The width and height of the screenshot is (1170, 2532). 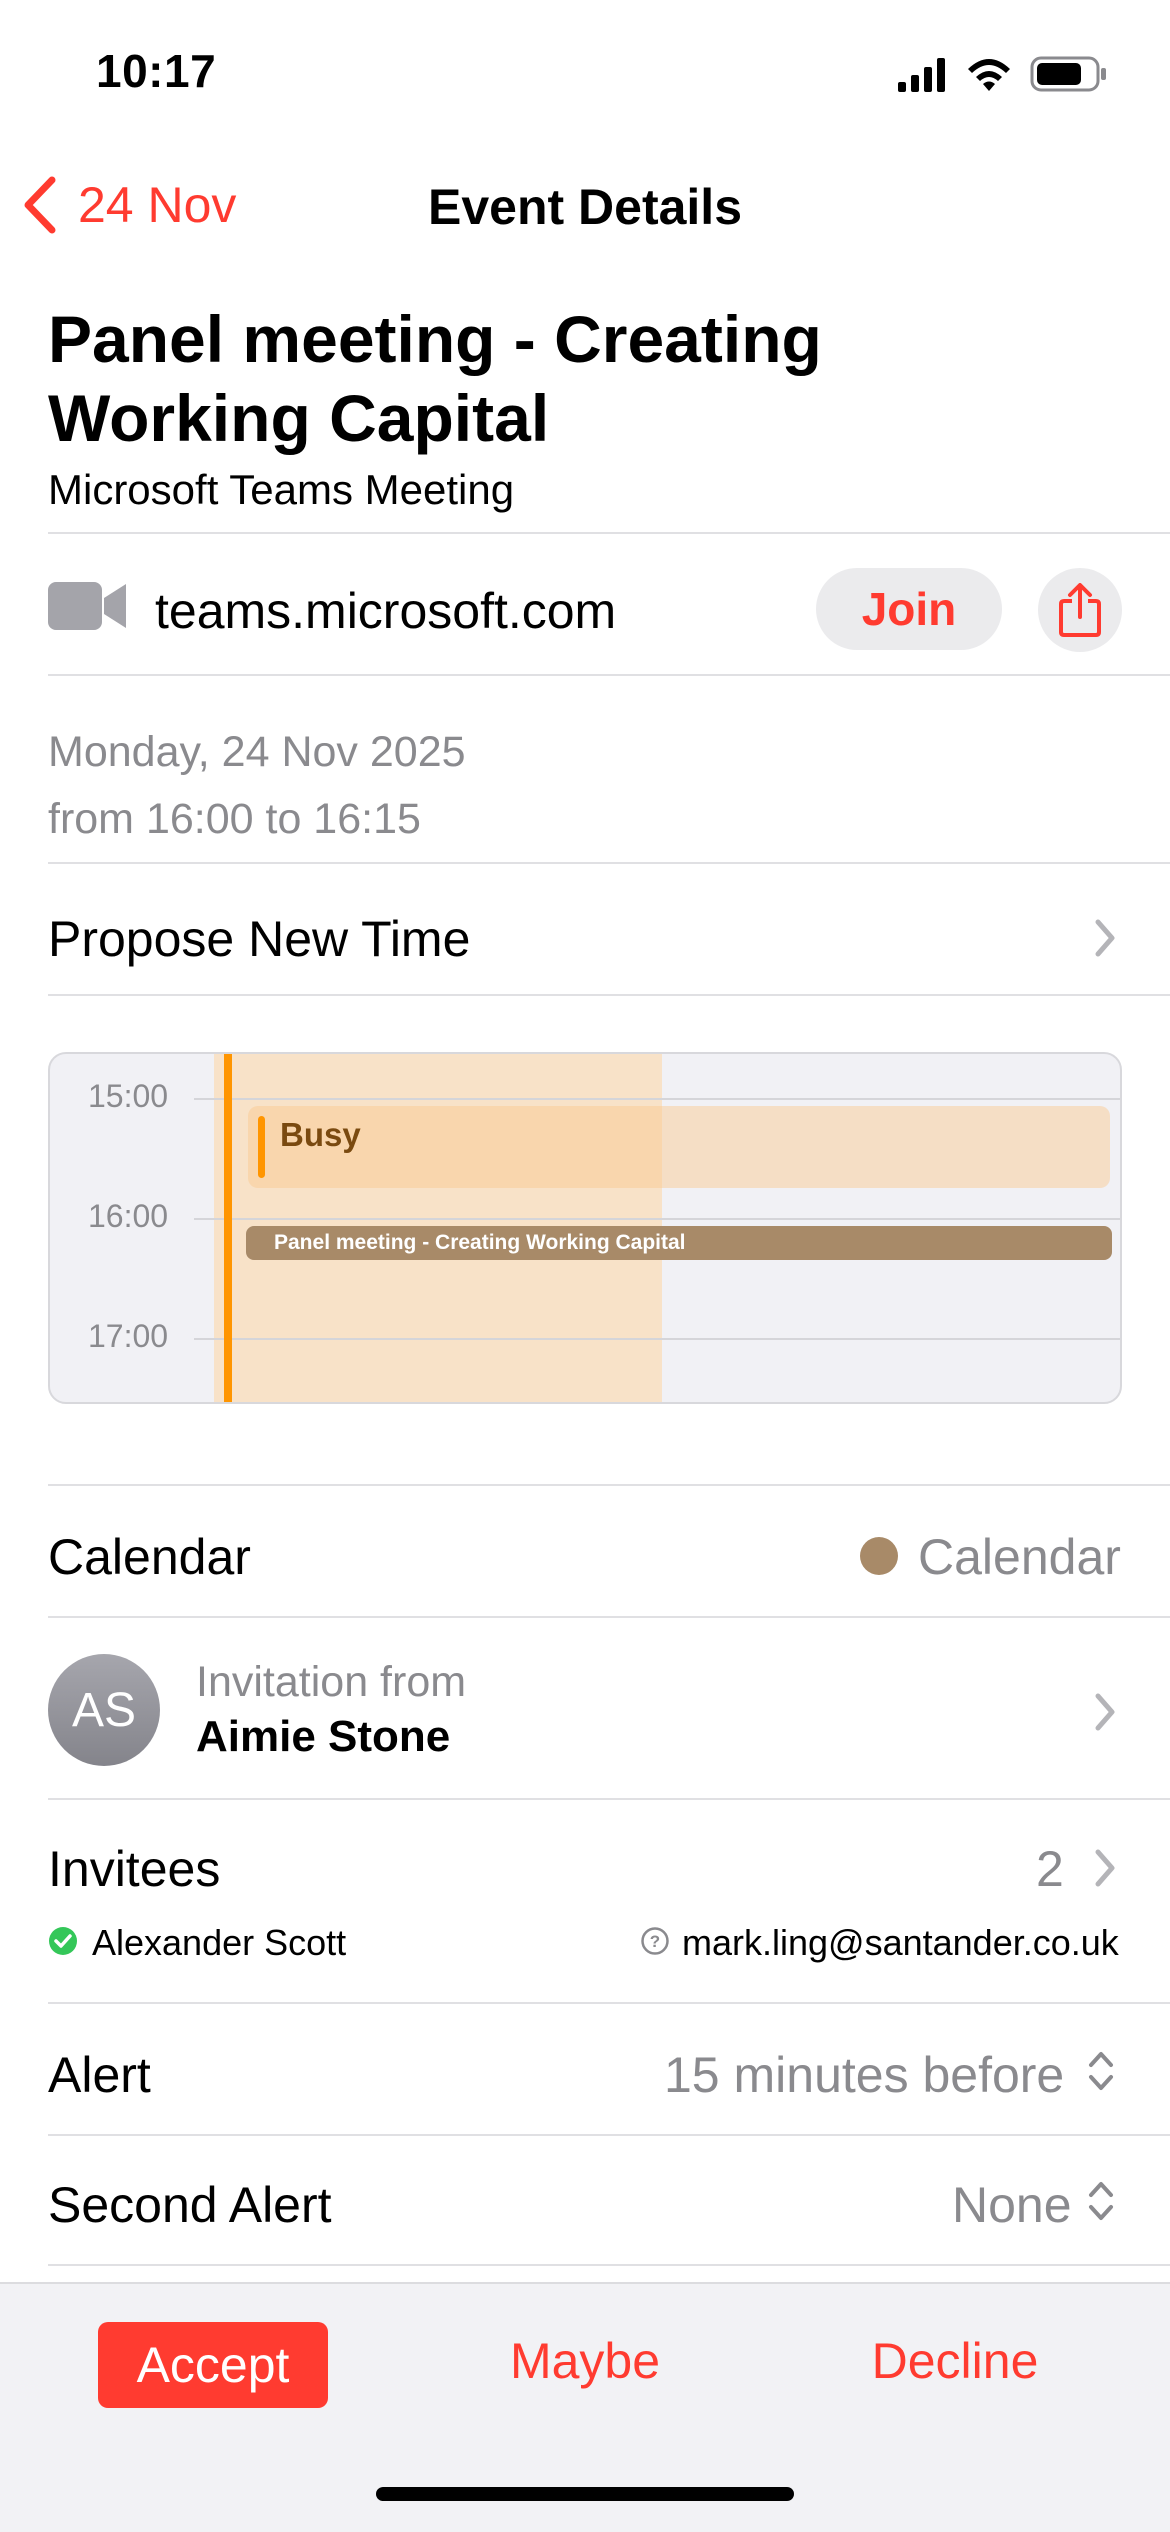 What do you see at coordinates (228, 1228) in the screenshot?
I see `current-time-indicator` at bounding box center [228, 1228].